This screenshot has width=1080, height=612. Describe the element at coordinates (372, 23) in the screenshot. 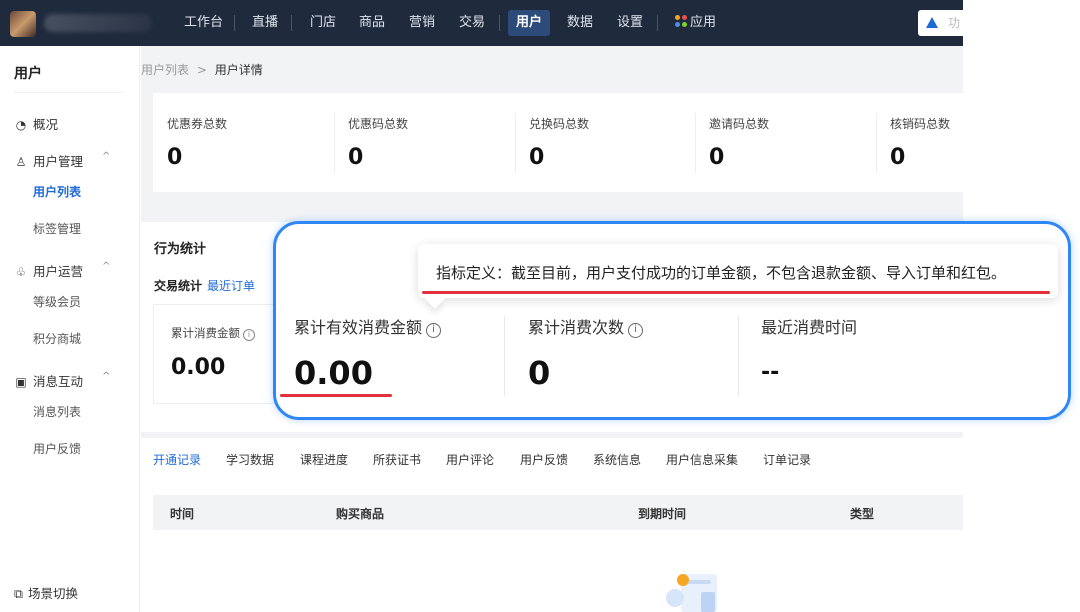

I see `nav-products: 商品` at that location.